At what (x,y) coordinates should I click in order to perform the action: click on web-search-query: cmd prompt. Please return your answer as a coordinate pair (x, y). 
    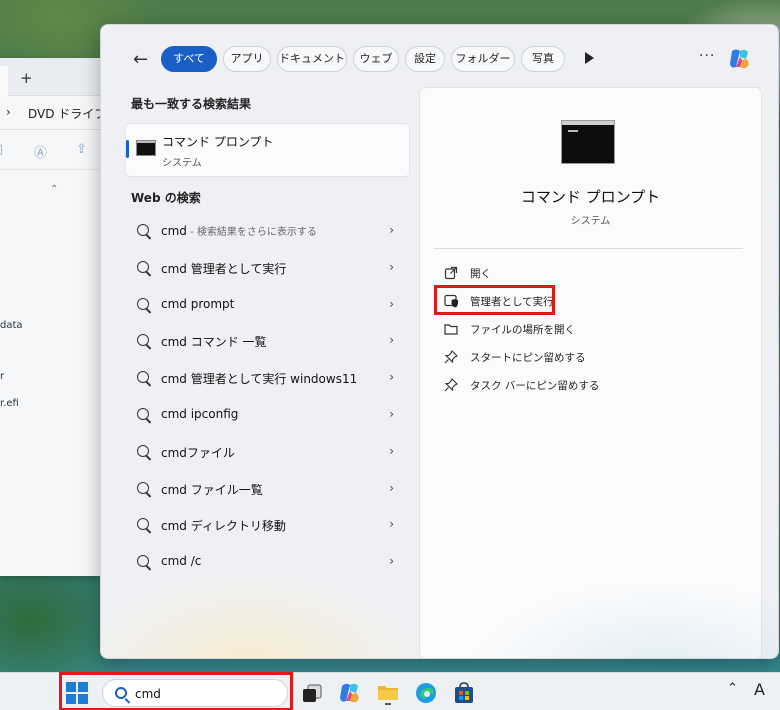
    Looking at the image, I should click on (198, 304).